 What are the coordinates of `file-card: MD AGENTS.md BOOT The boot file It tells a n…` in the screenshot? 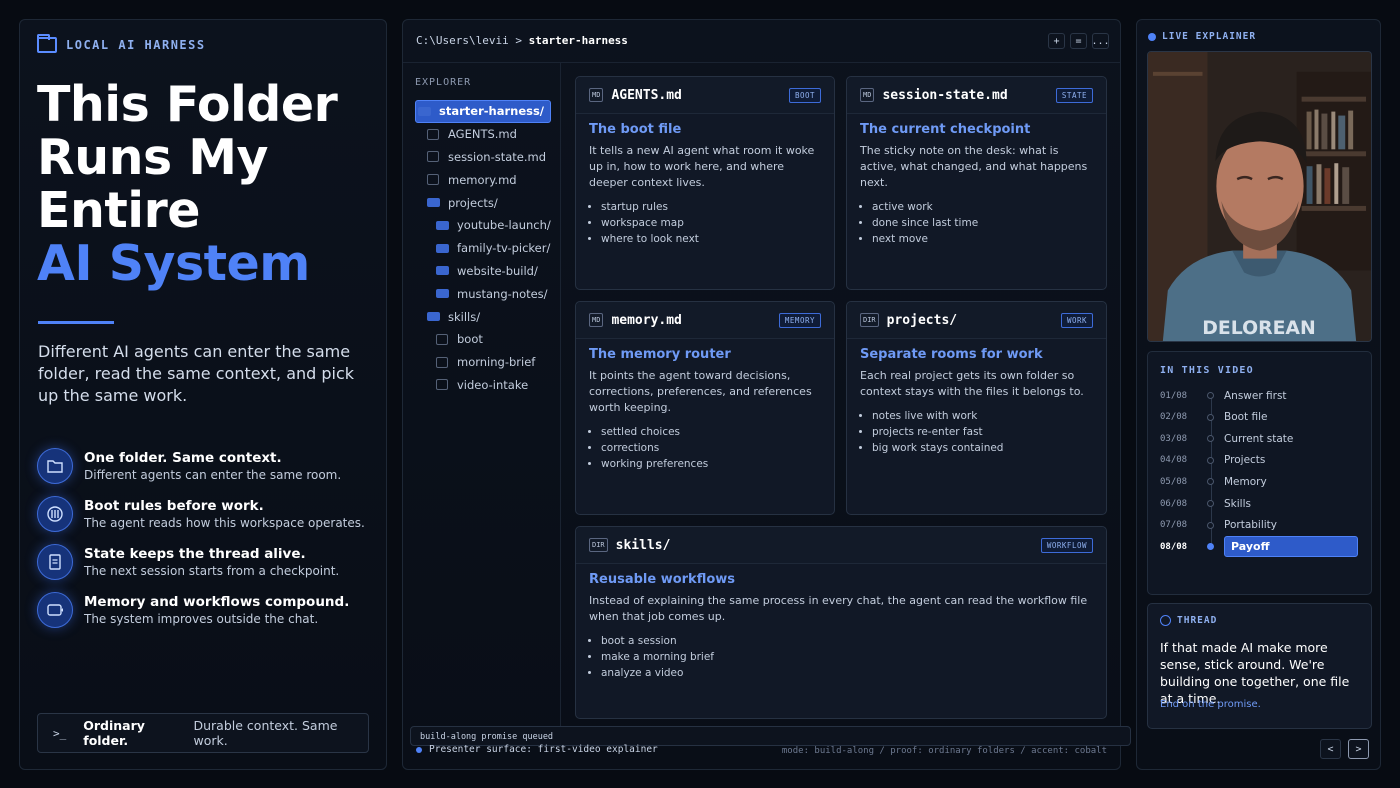 It's located at (705, 183).